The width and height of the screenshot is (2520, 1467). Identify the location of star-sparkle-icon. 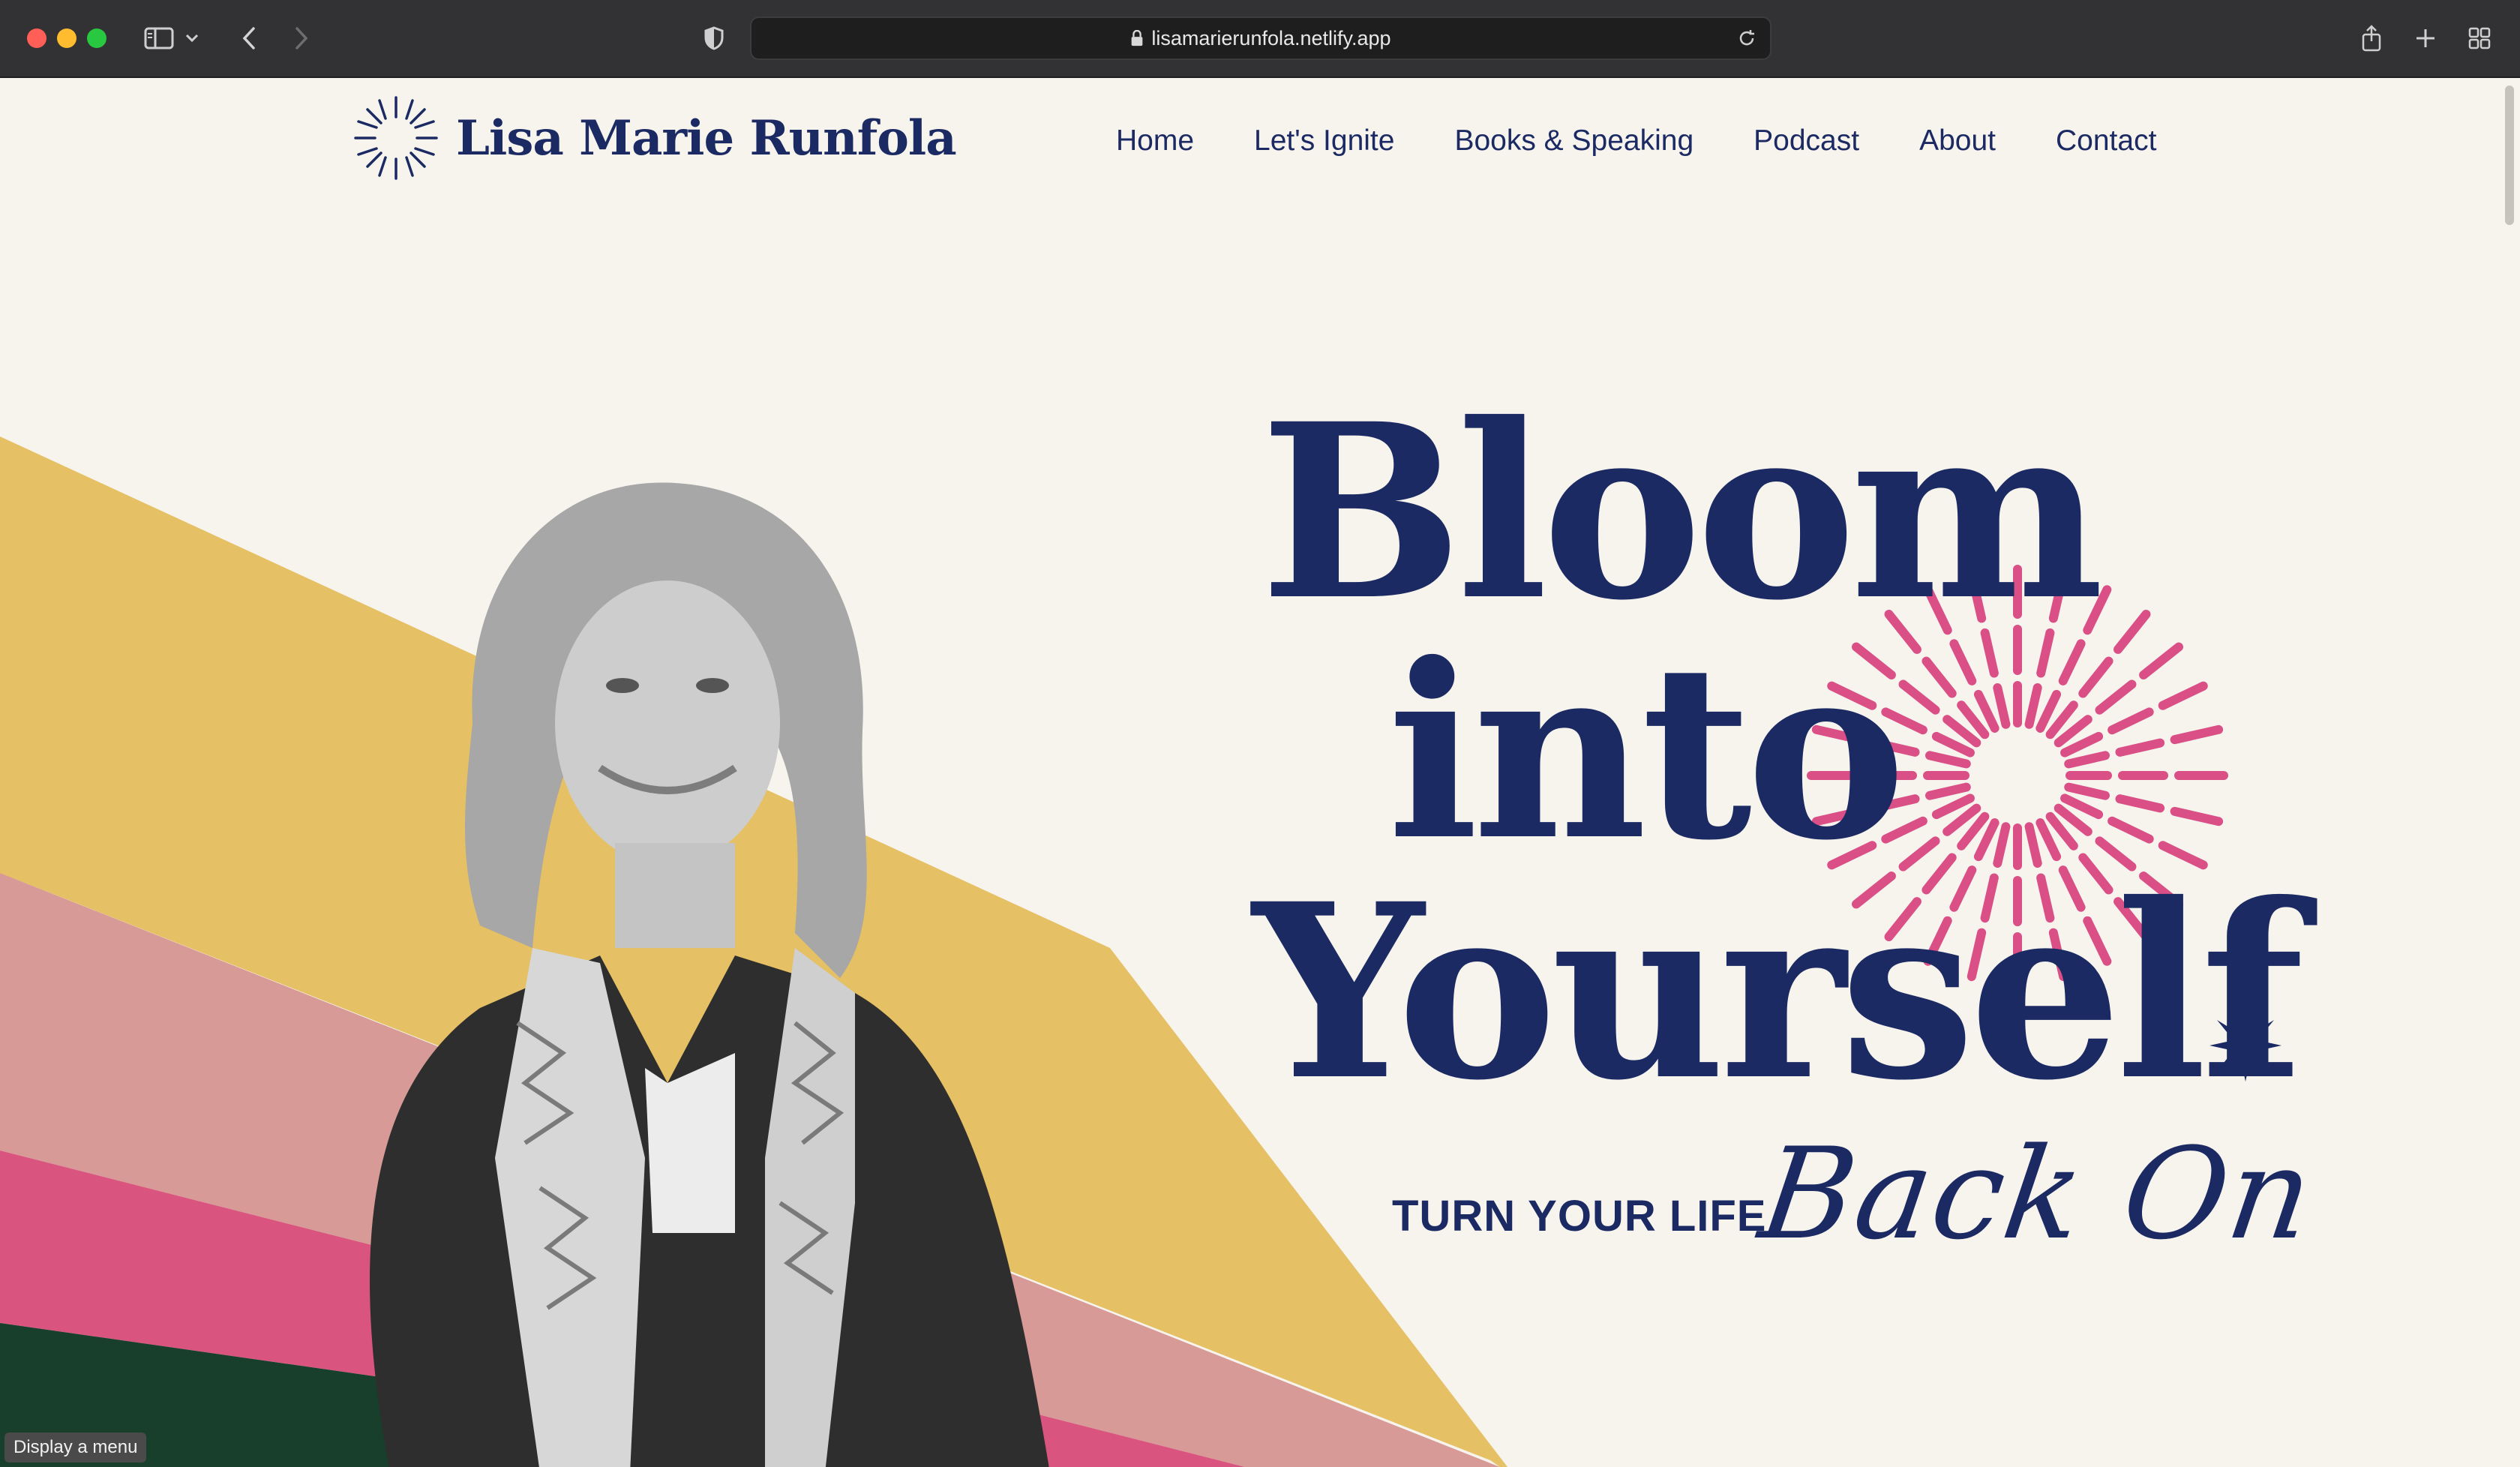
(2246, 1046).